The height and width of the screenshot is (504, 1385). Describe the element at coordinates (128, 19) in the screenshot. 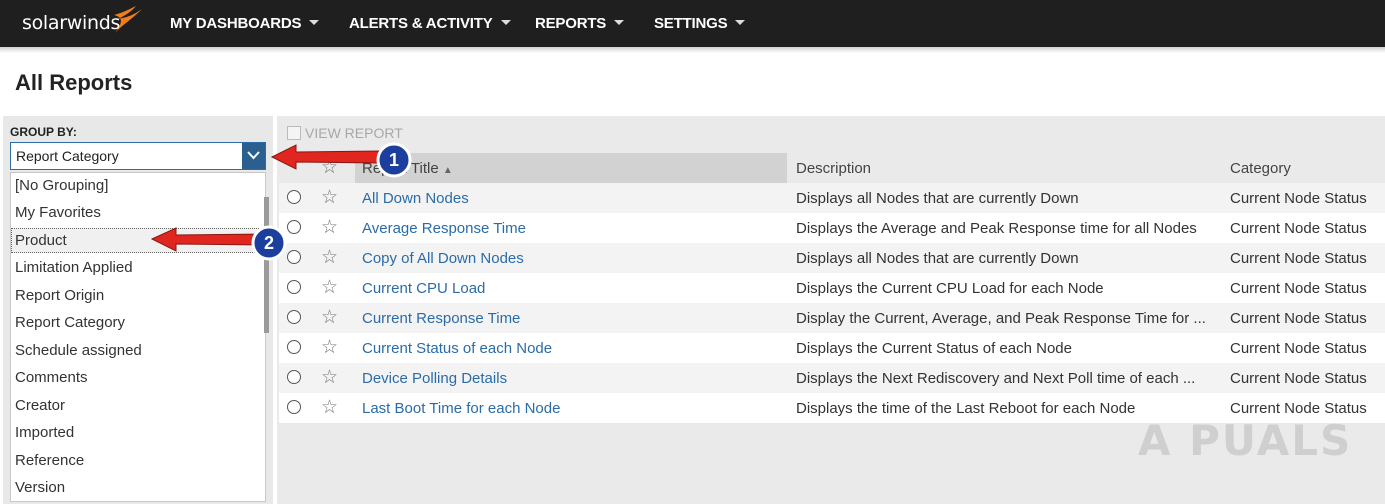

I see `flame-logo-icon` at that location.